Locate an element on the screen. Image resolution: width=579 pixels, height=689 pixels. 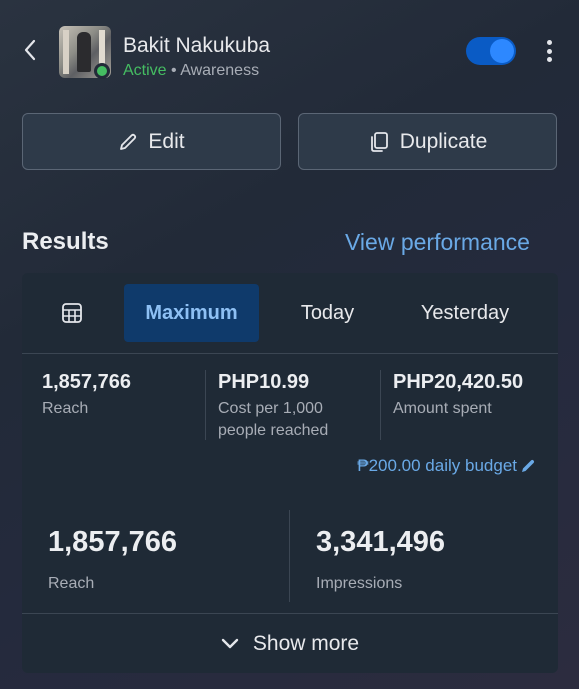
metric-cpm: PHP10.99 Cost per 1,000 people reached is located at coordinates (273, 406).